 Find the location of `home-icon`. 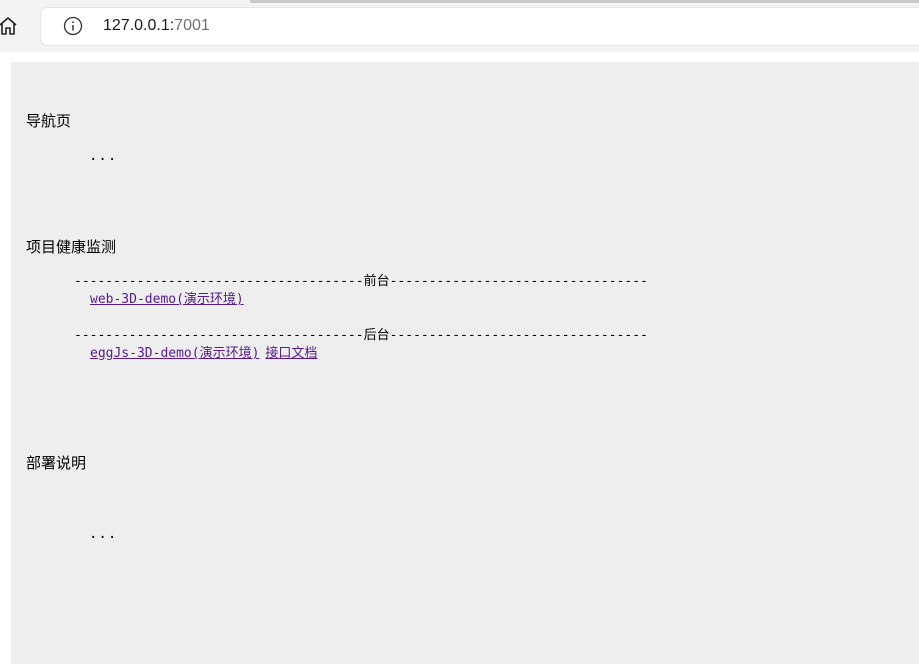

home-icon is located at coordinates (10, 26).